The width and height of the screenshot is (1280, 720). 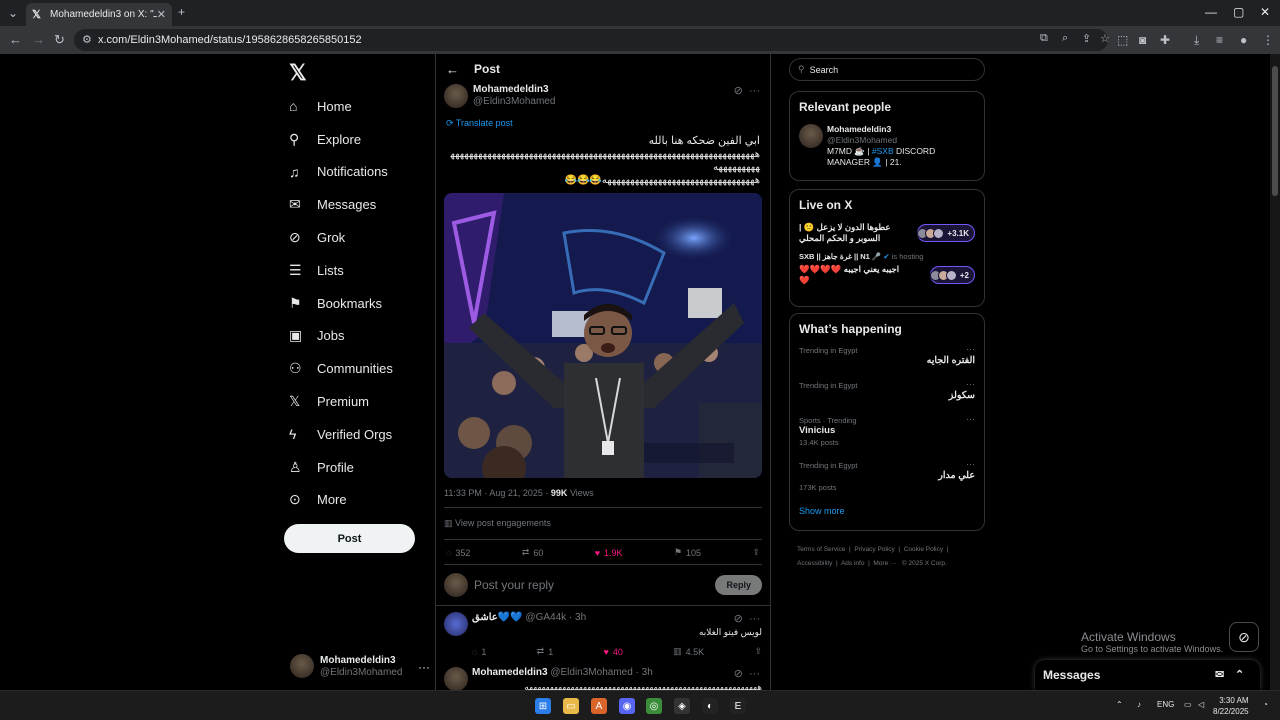 What do you see at coordinates (364, 500) in the screenshot?
I see `nav-item-more: ⊙ More` at bounding box center [364, 500].